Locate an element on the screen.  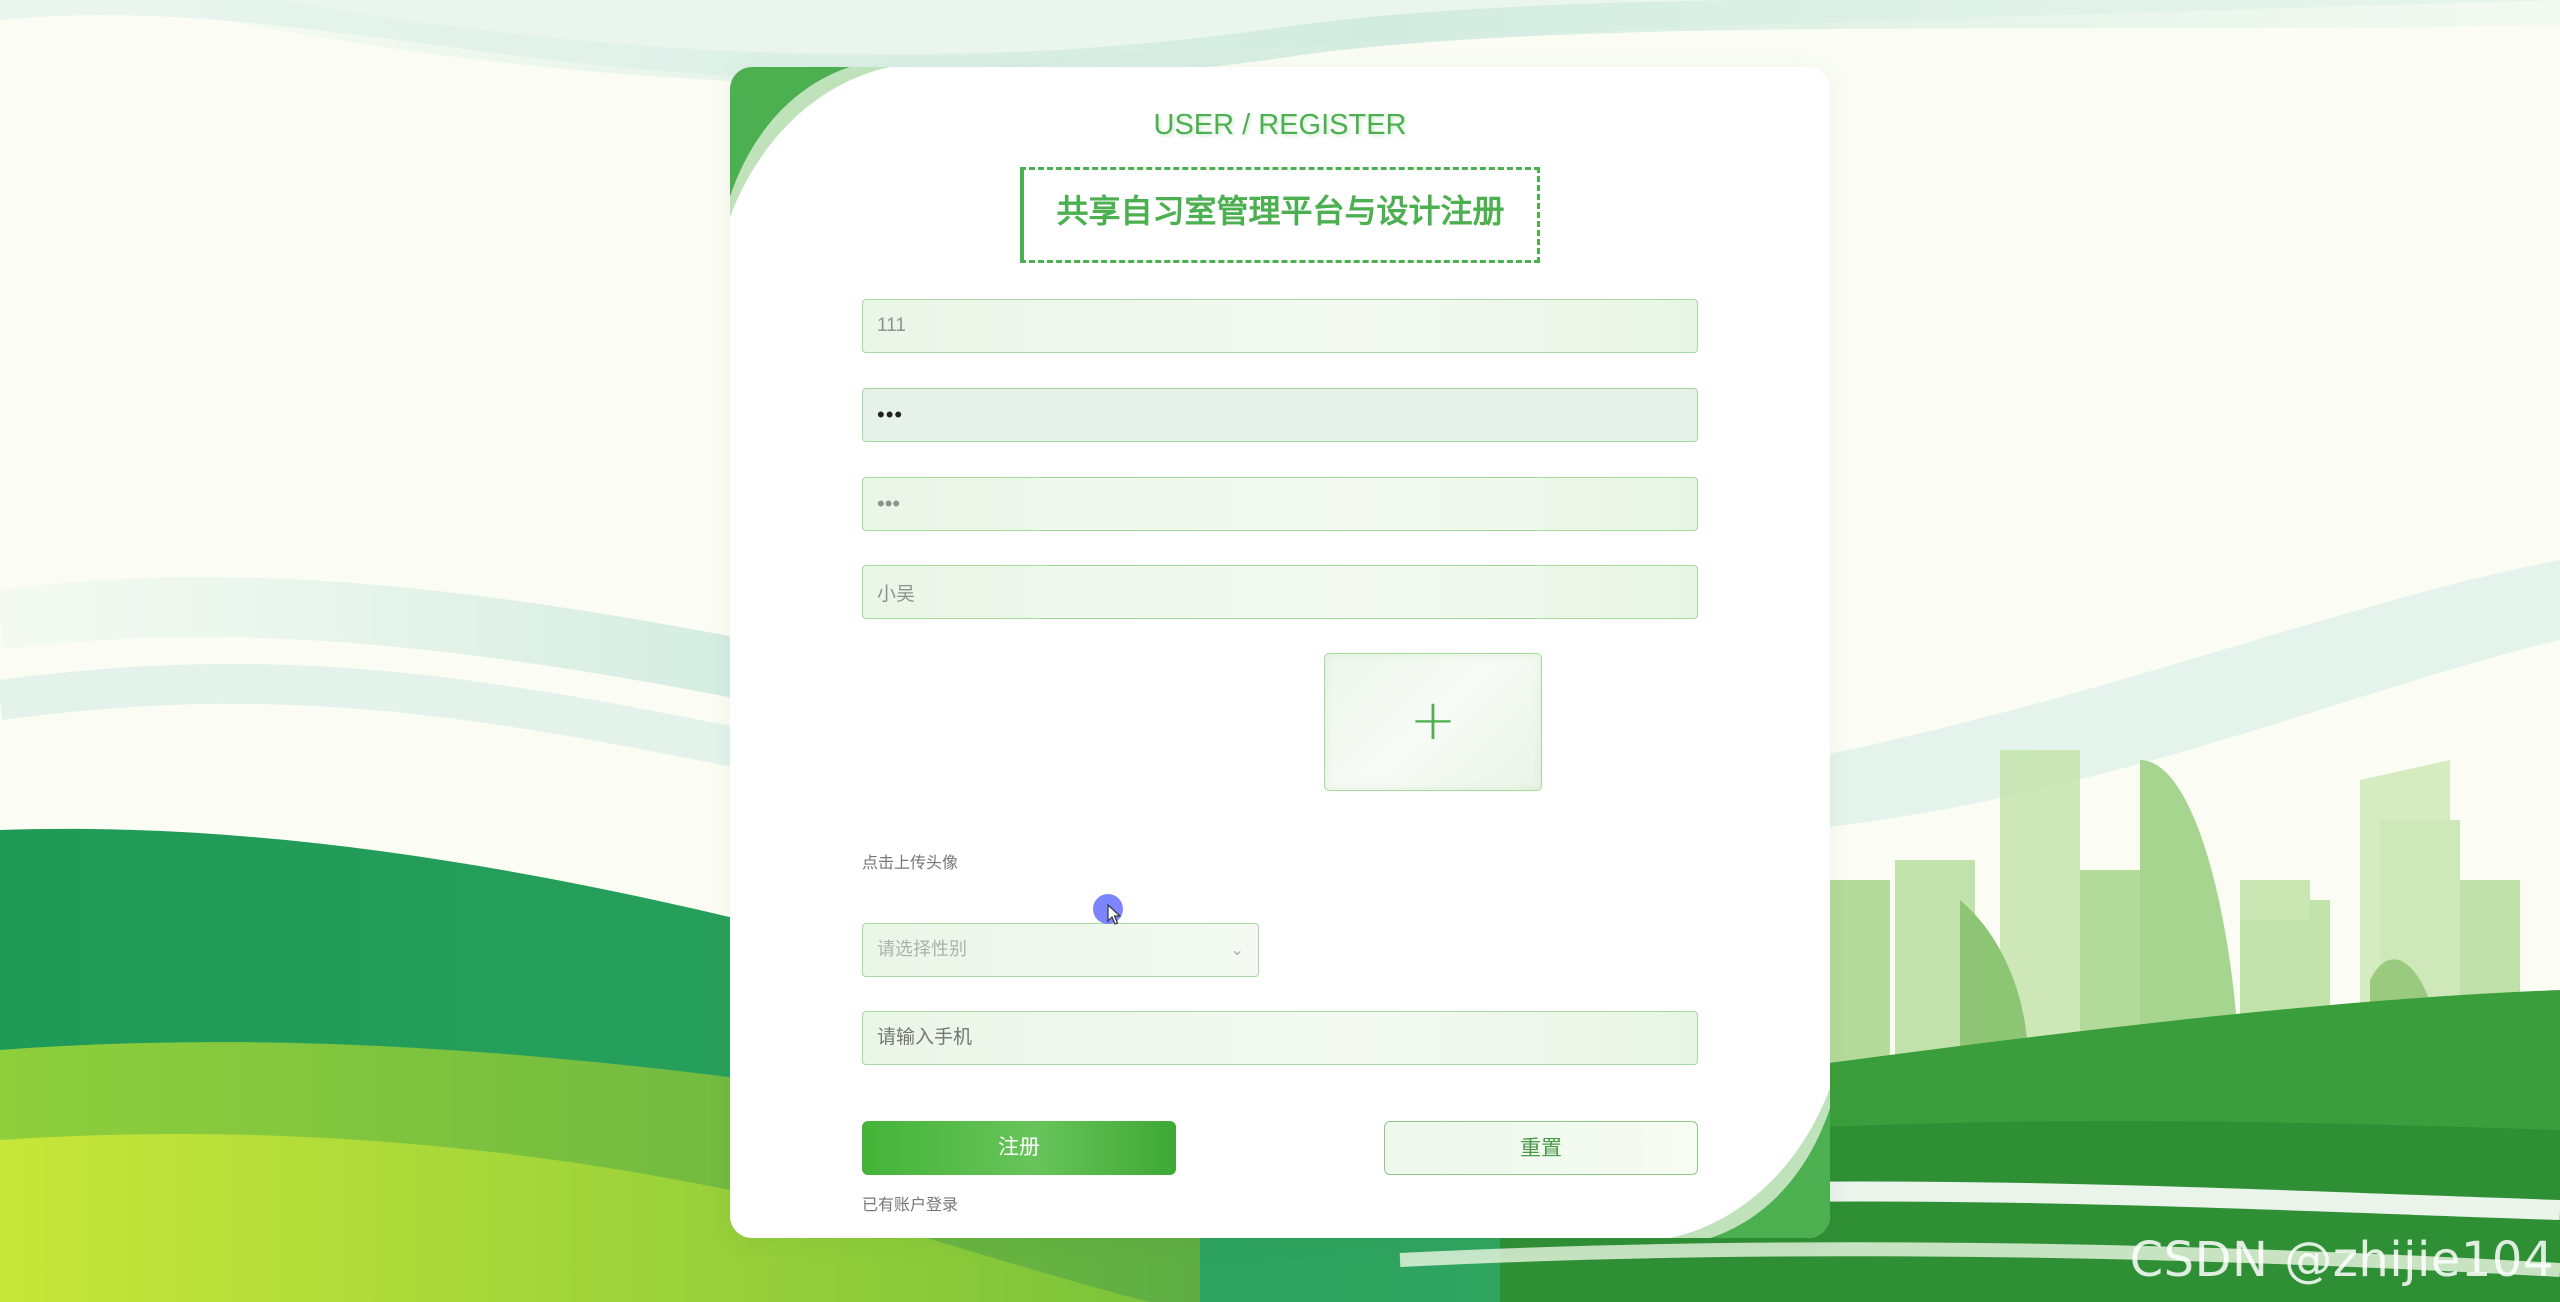
plus-icon: + is located at coordinates (1433, 721).